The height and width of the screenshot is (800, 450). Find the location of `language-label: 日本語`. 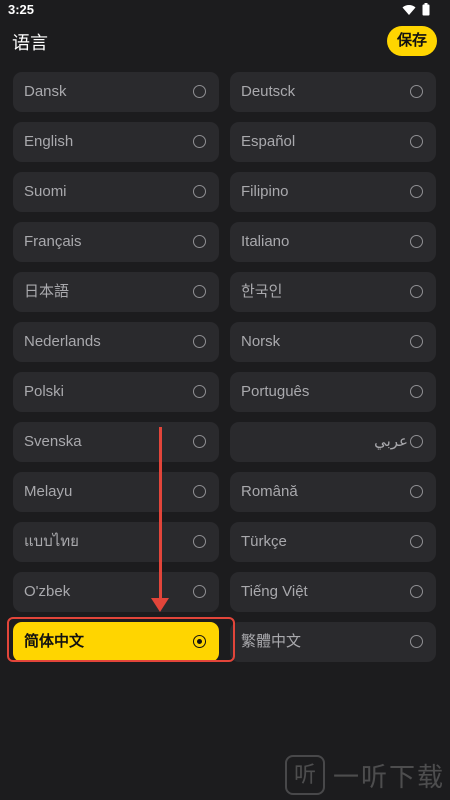

language-label: 日本語 is located at coordinates (47, 291).